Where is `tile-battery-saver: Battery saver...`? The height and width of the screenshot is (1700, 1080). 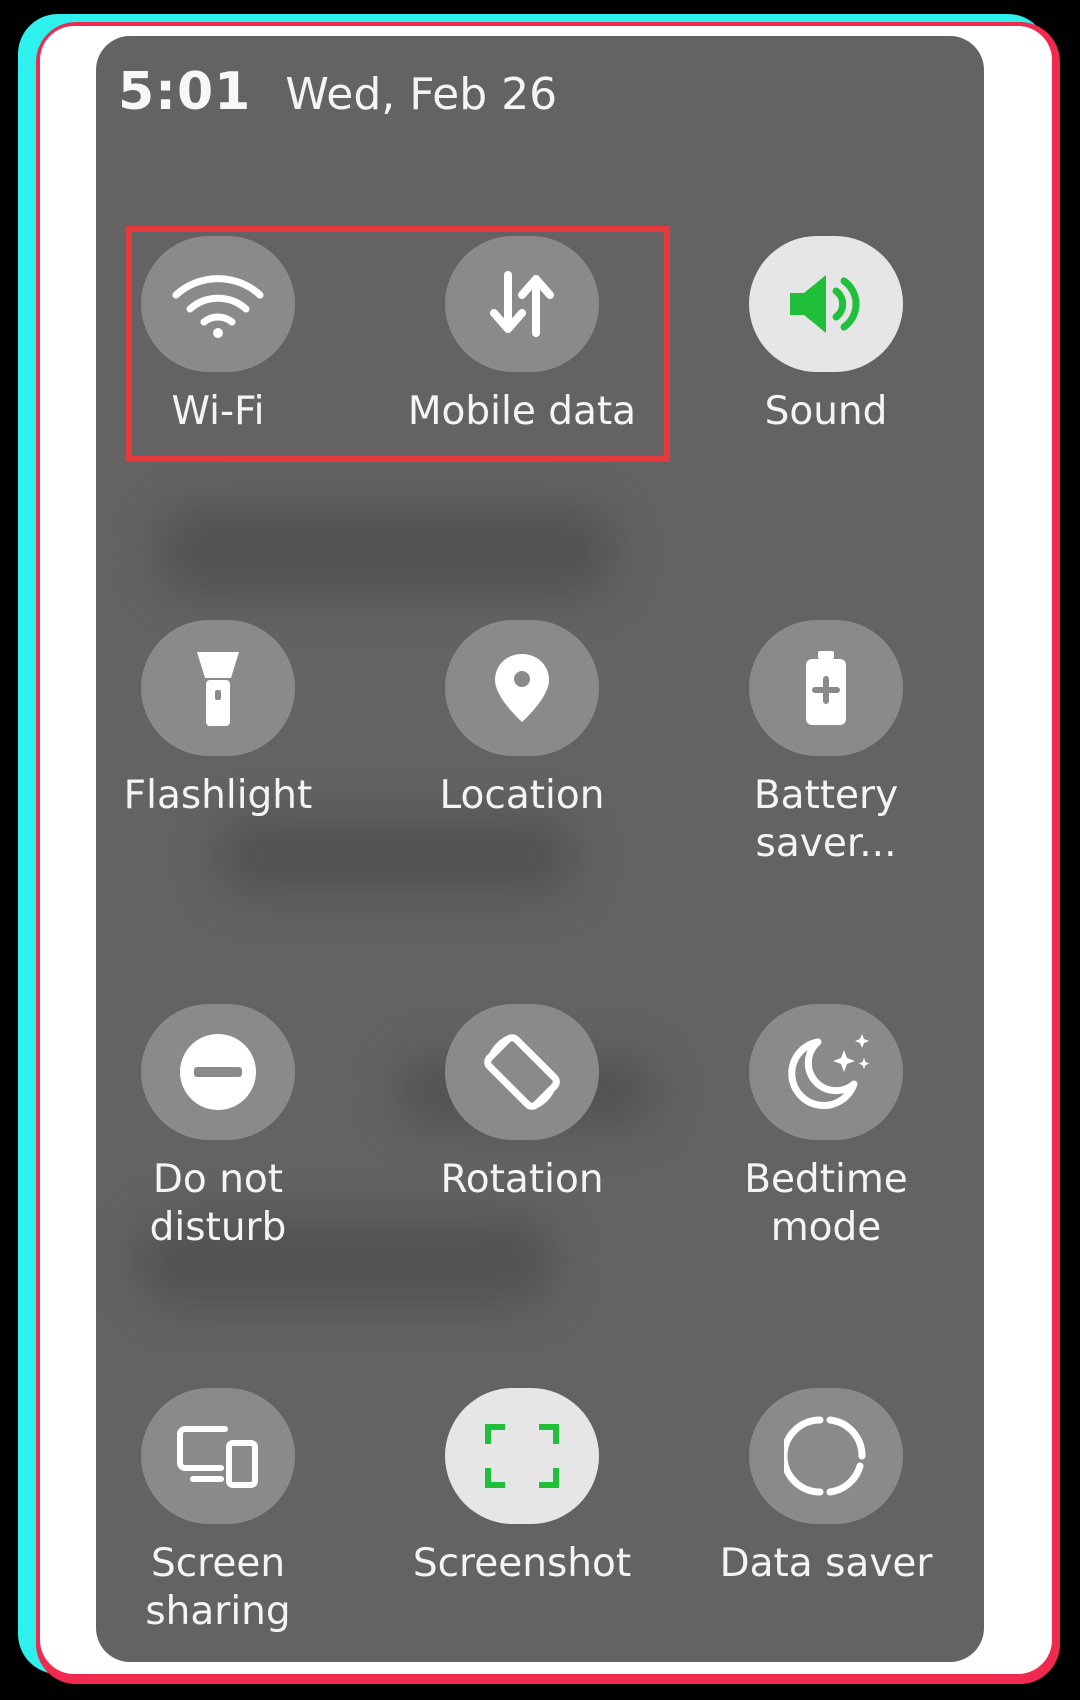 tile-battery-saver: Battery saver... is located at coordinates (826, 744).